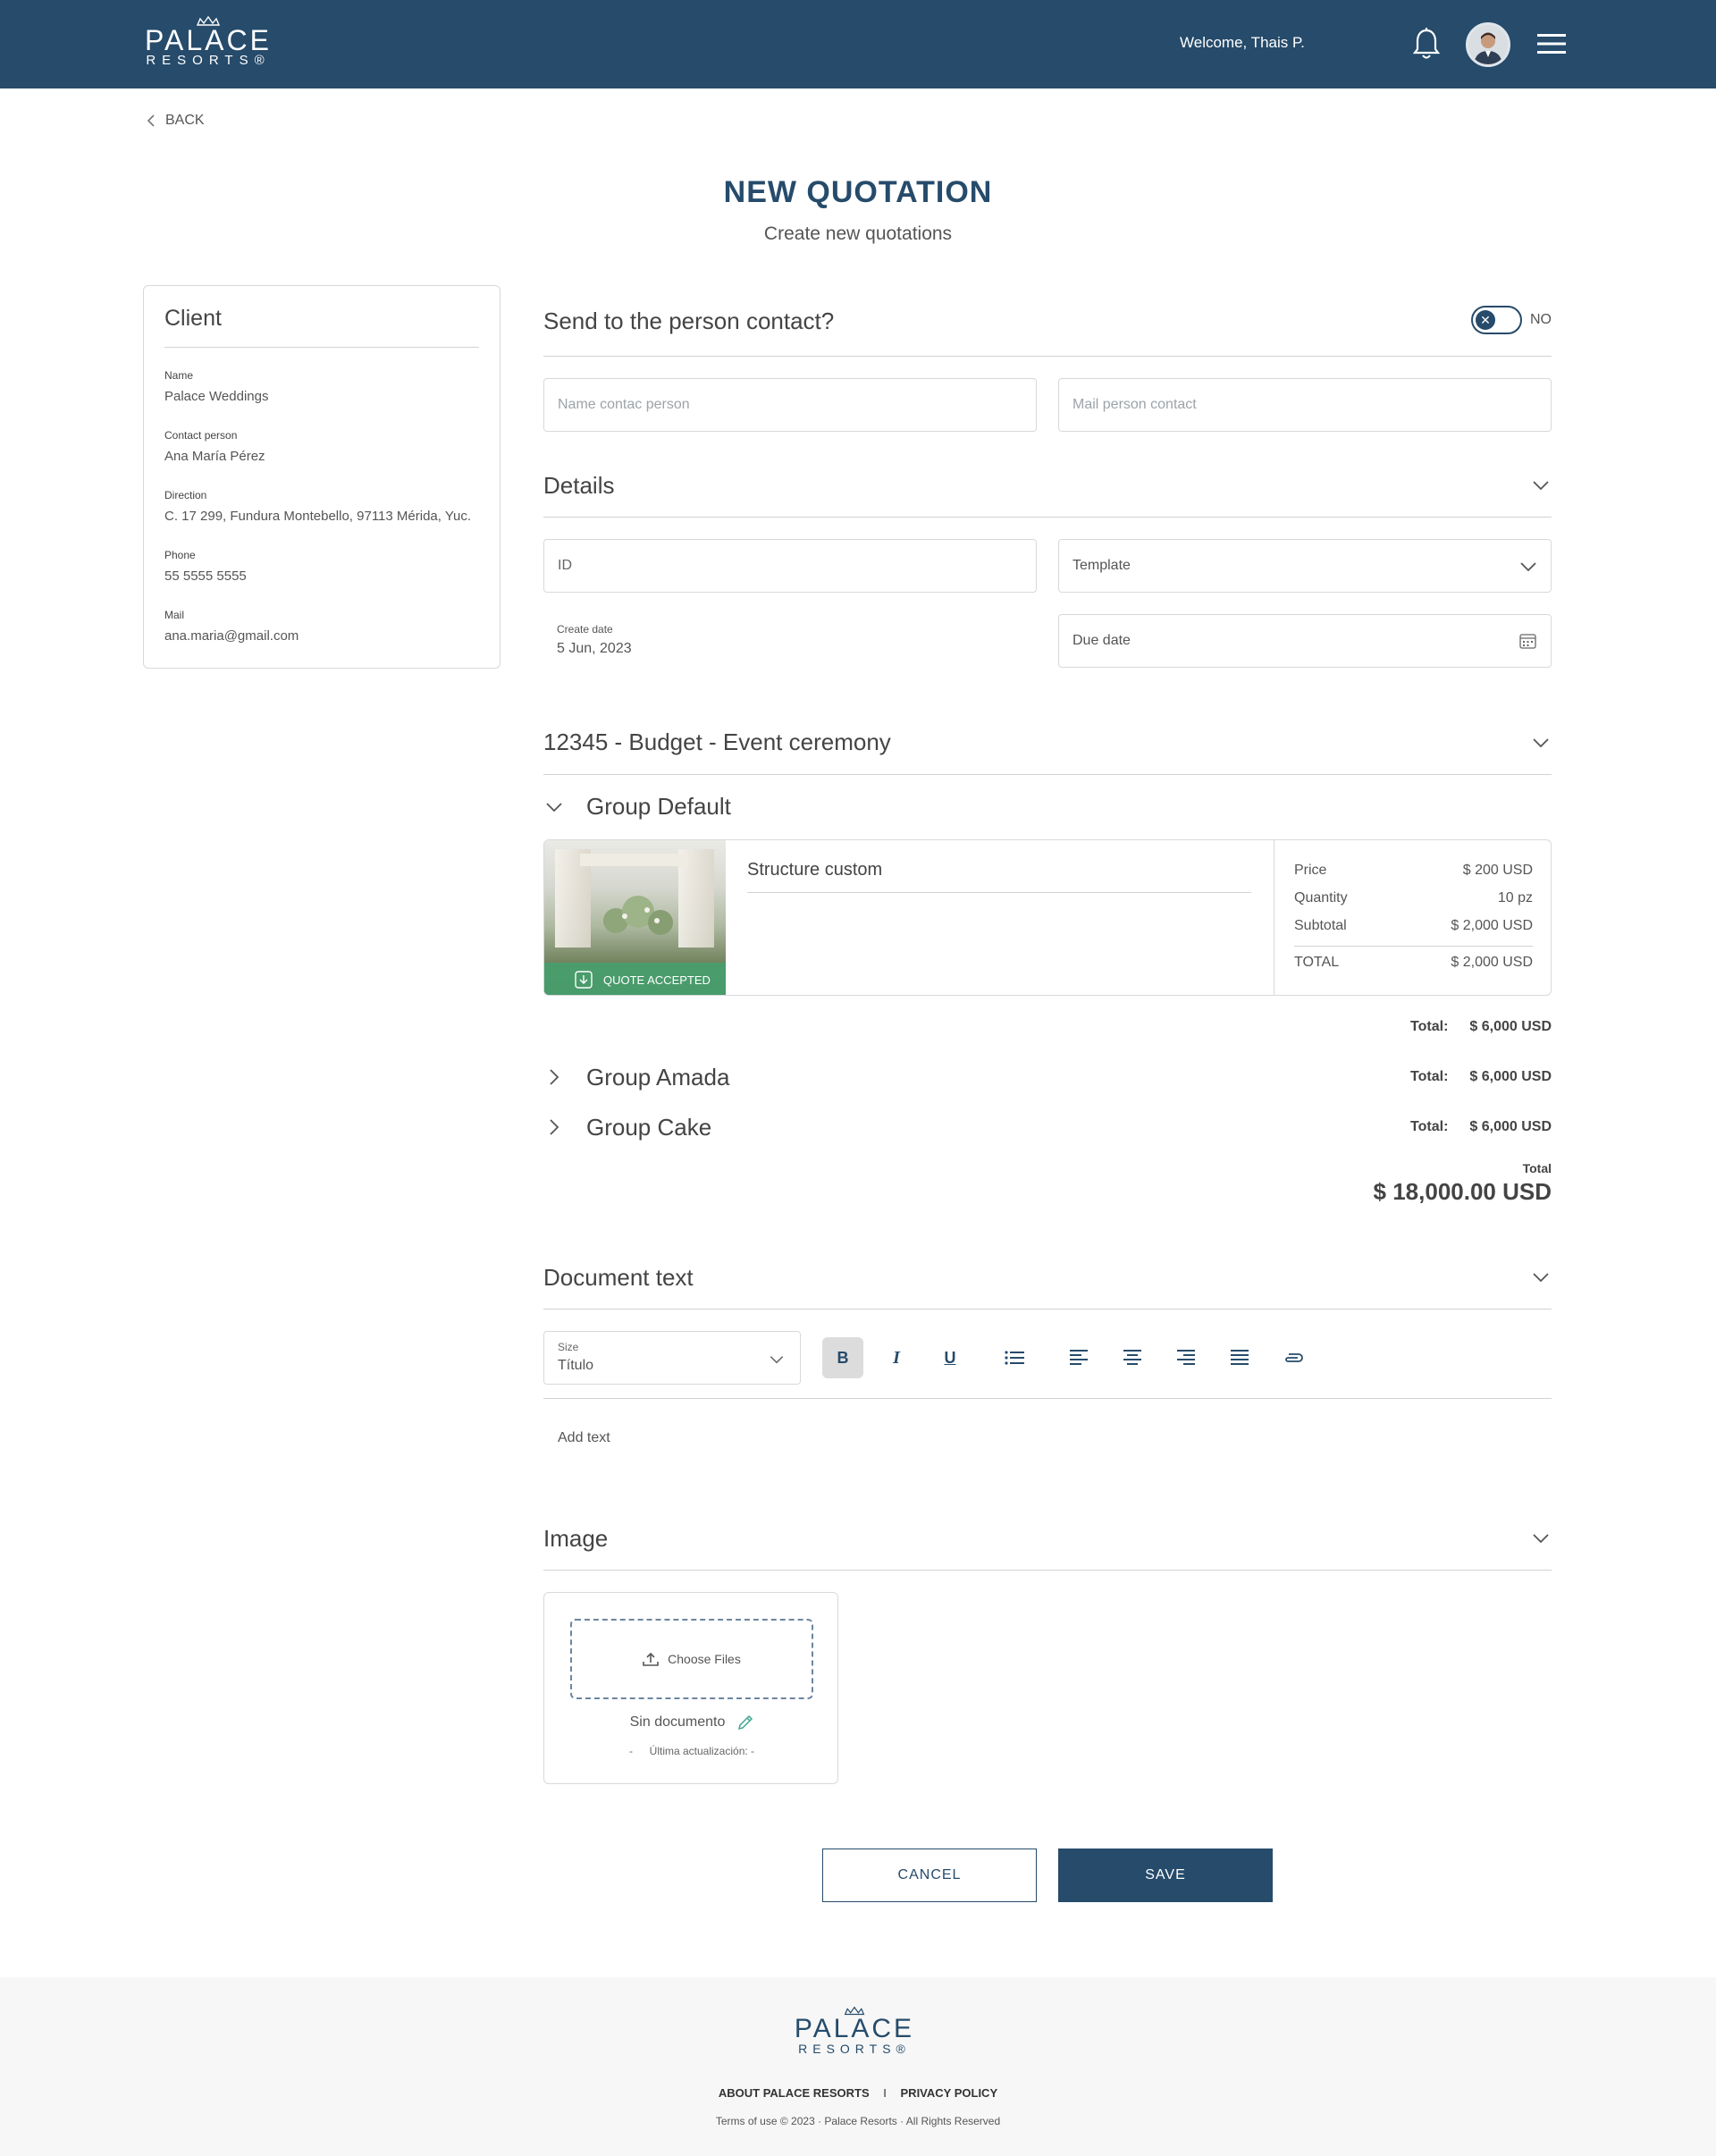 This screenshot has height=2156, width=1716. Describe the element at coordinates (1294, 1358) in the screenshot. I see `attach-link-button` at that location.